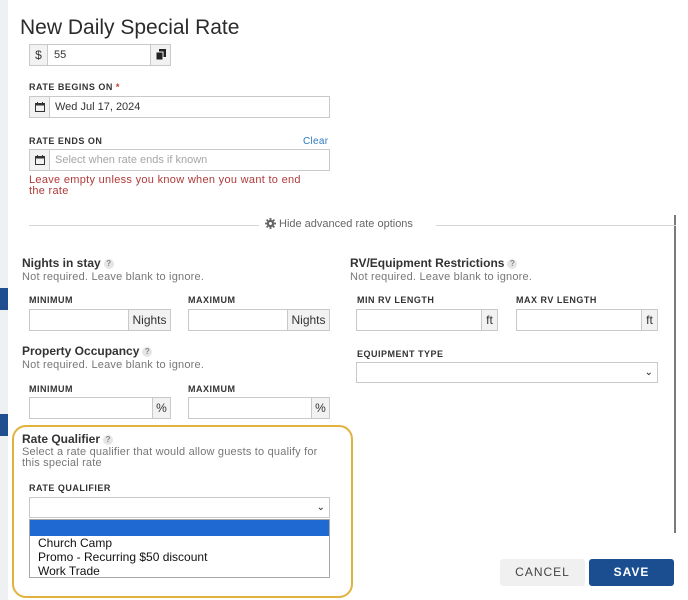 This screenshot has height=600, width=688. What do you see at coordinates (62, 463) in the screenshot?
I see `rate-qualifier-hint-line2: this special rate` at bounding box center [62, 463].